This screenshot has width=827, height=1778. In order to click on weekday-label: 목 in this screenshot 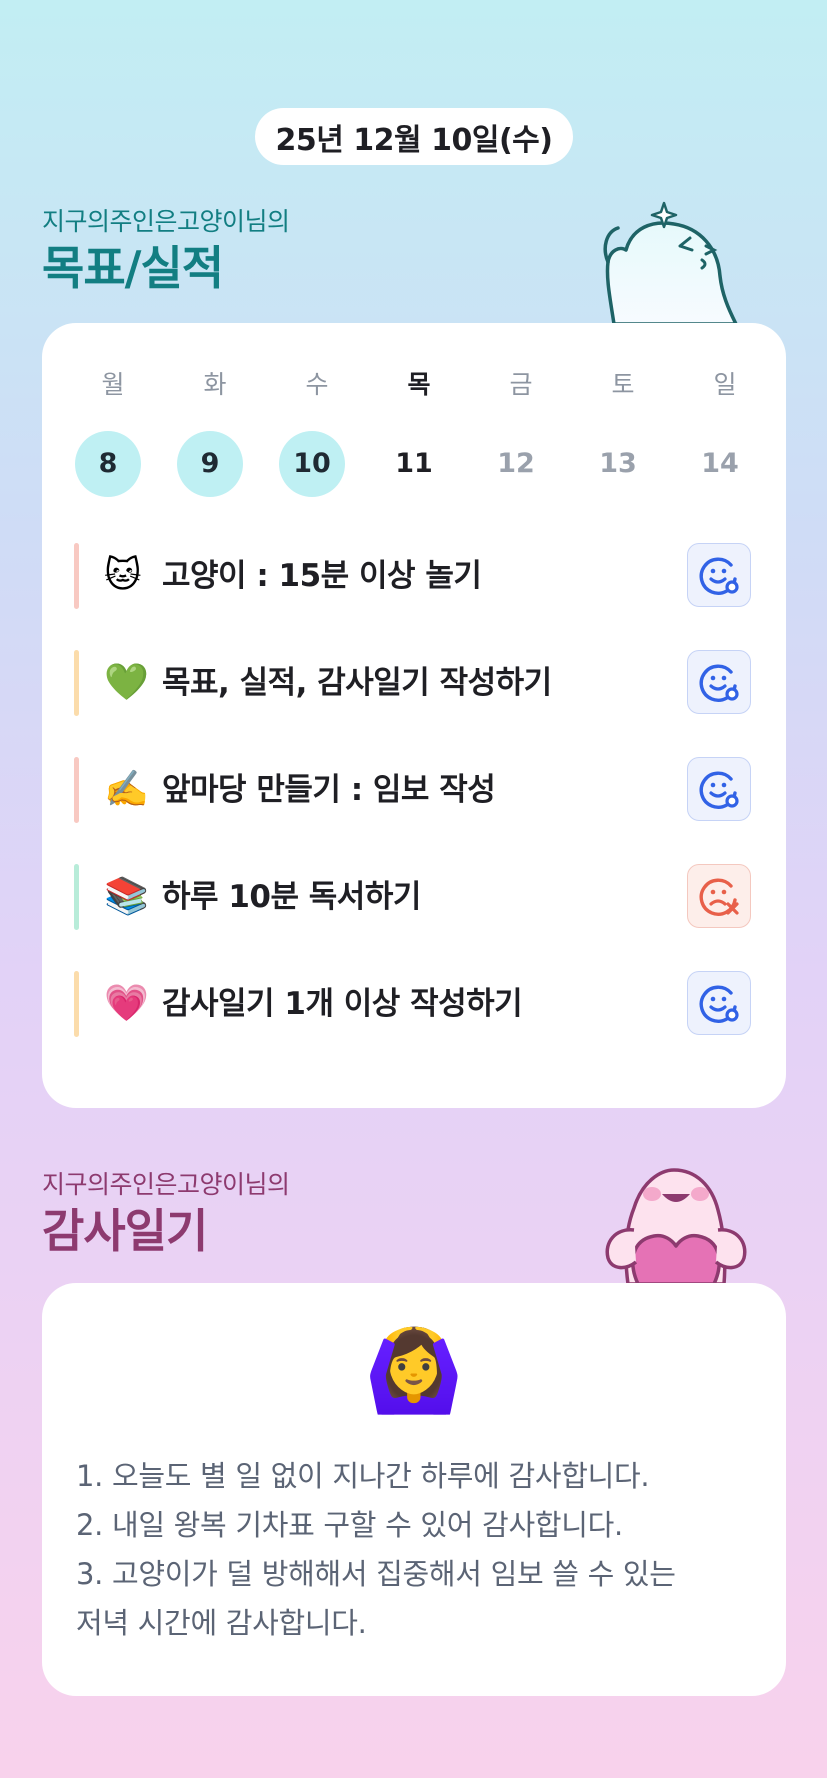, I will do `click(419, 384)`.